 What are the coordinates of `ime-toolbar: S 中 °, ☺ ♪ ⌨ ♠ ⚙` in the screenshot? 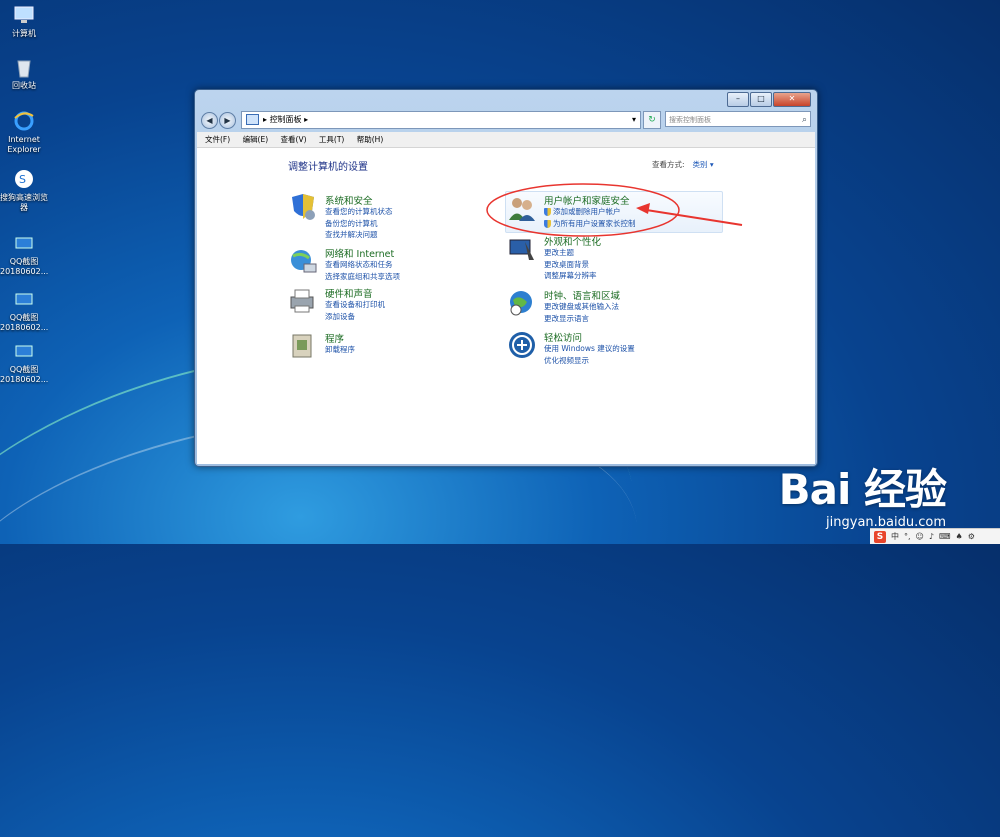 It's located at (935, 536).